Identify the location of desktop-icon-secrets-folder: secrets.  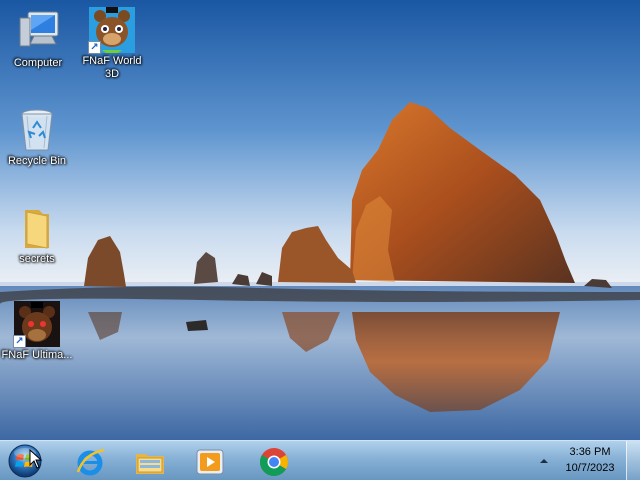
(37, 235).